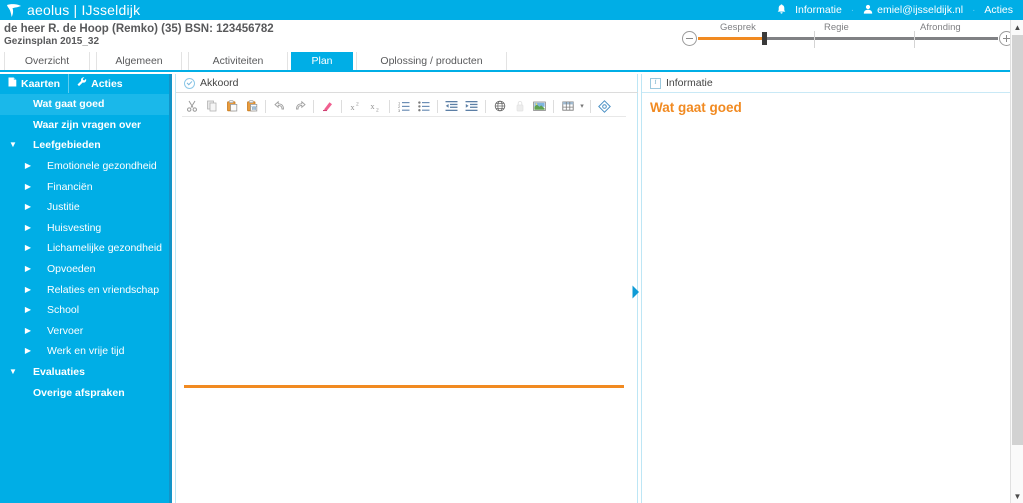 This screenshot has width=1023, height=503. Describe the element at coordinates (1017, 240) in the screenshot. I see `scrollbar-thumb` at that location.